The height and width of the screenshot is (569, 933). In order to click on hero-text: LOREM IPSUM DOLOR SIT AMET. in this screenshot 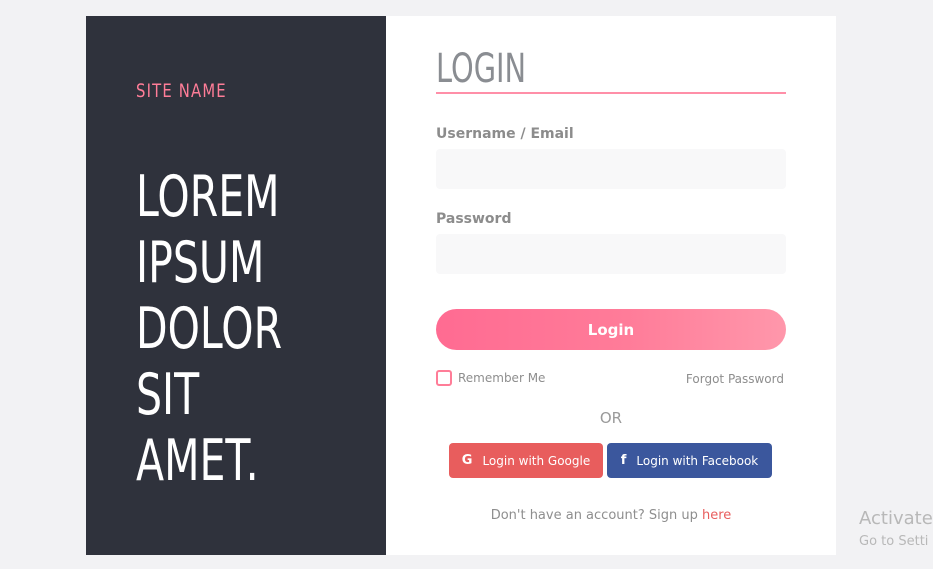, I will do `click(229, 329)`.